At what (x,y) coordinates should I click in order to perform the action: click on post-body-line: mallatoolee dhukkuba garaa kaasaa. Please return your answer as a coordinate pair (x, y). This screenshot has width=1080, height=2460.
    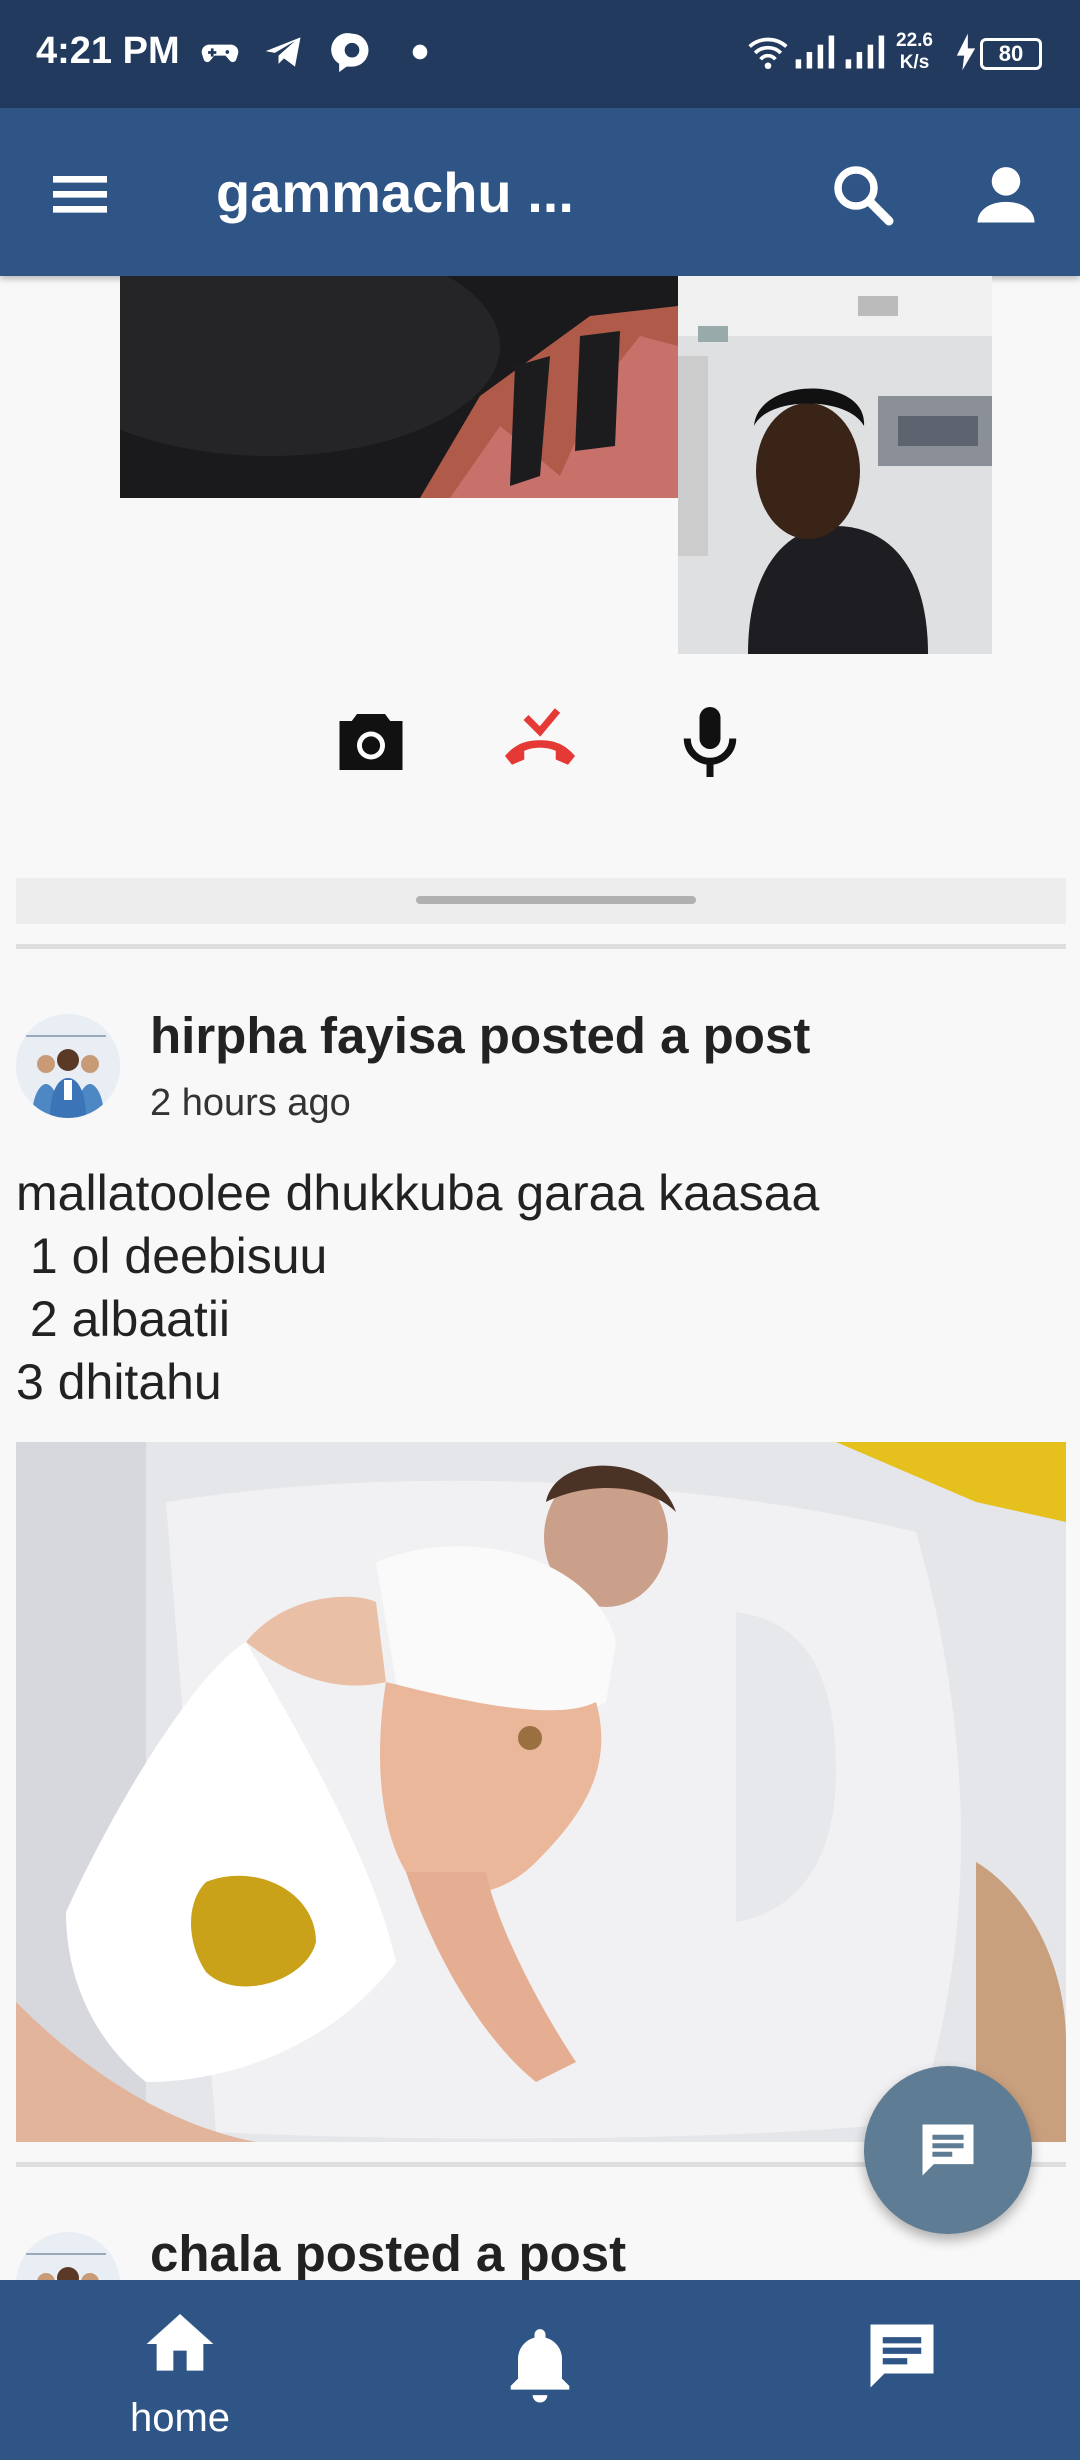
    Looking at the image, I should click on (418, 1193).